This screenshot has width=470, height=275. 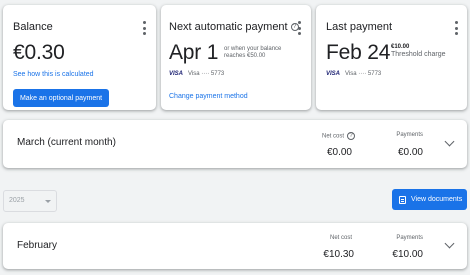 I want to click on help-icon: ?, so click(x=351, y=136).